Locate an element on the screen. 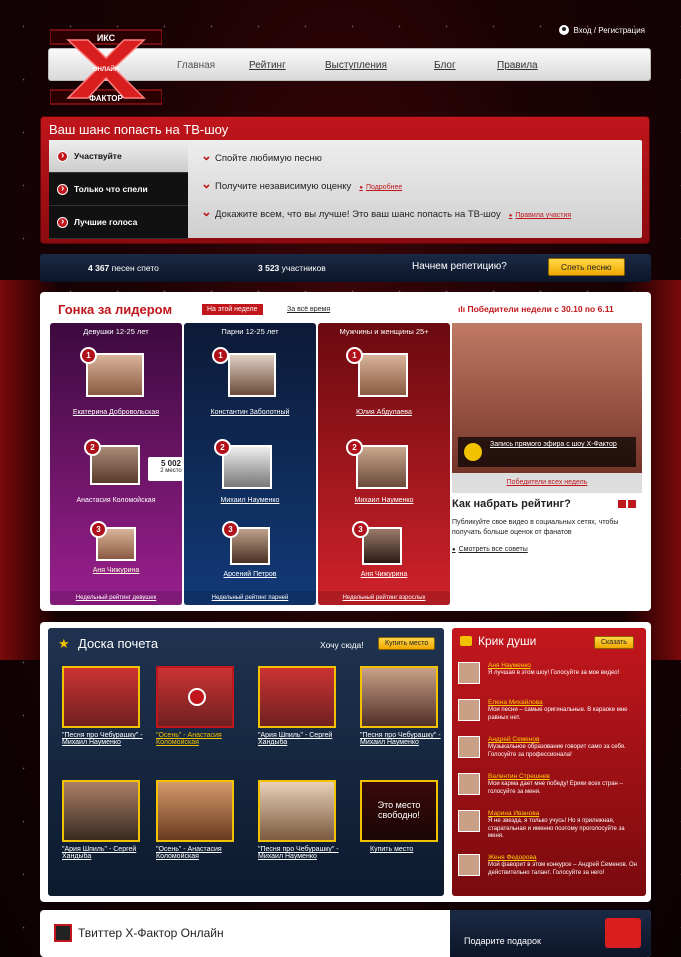 The height and width of the screenshot is (957, 681). shout-button: Сказать is located at coordinates (614, 642).